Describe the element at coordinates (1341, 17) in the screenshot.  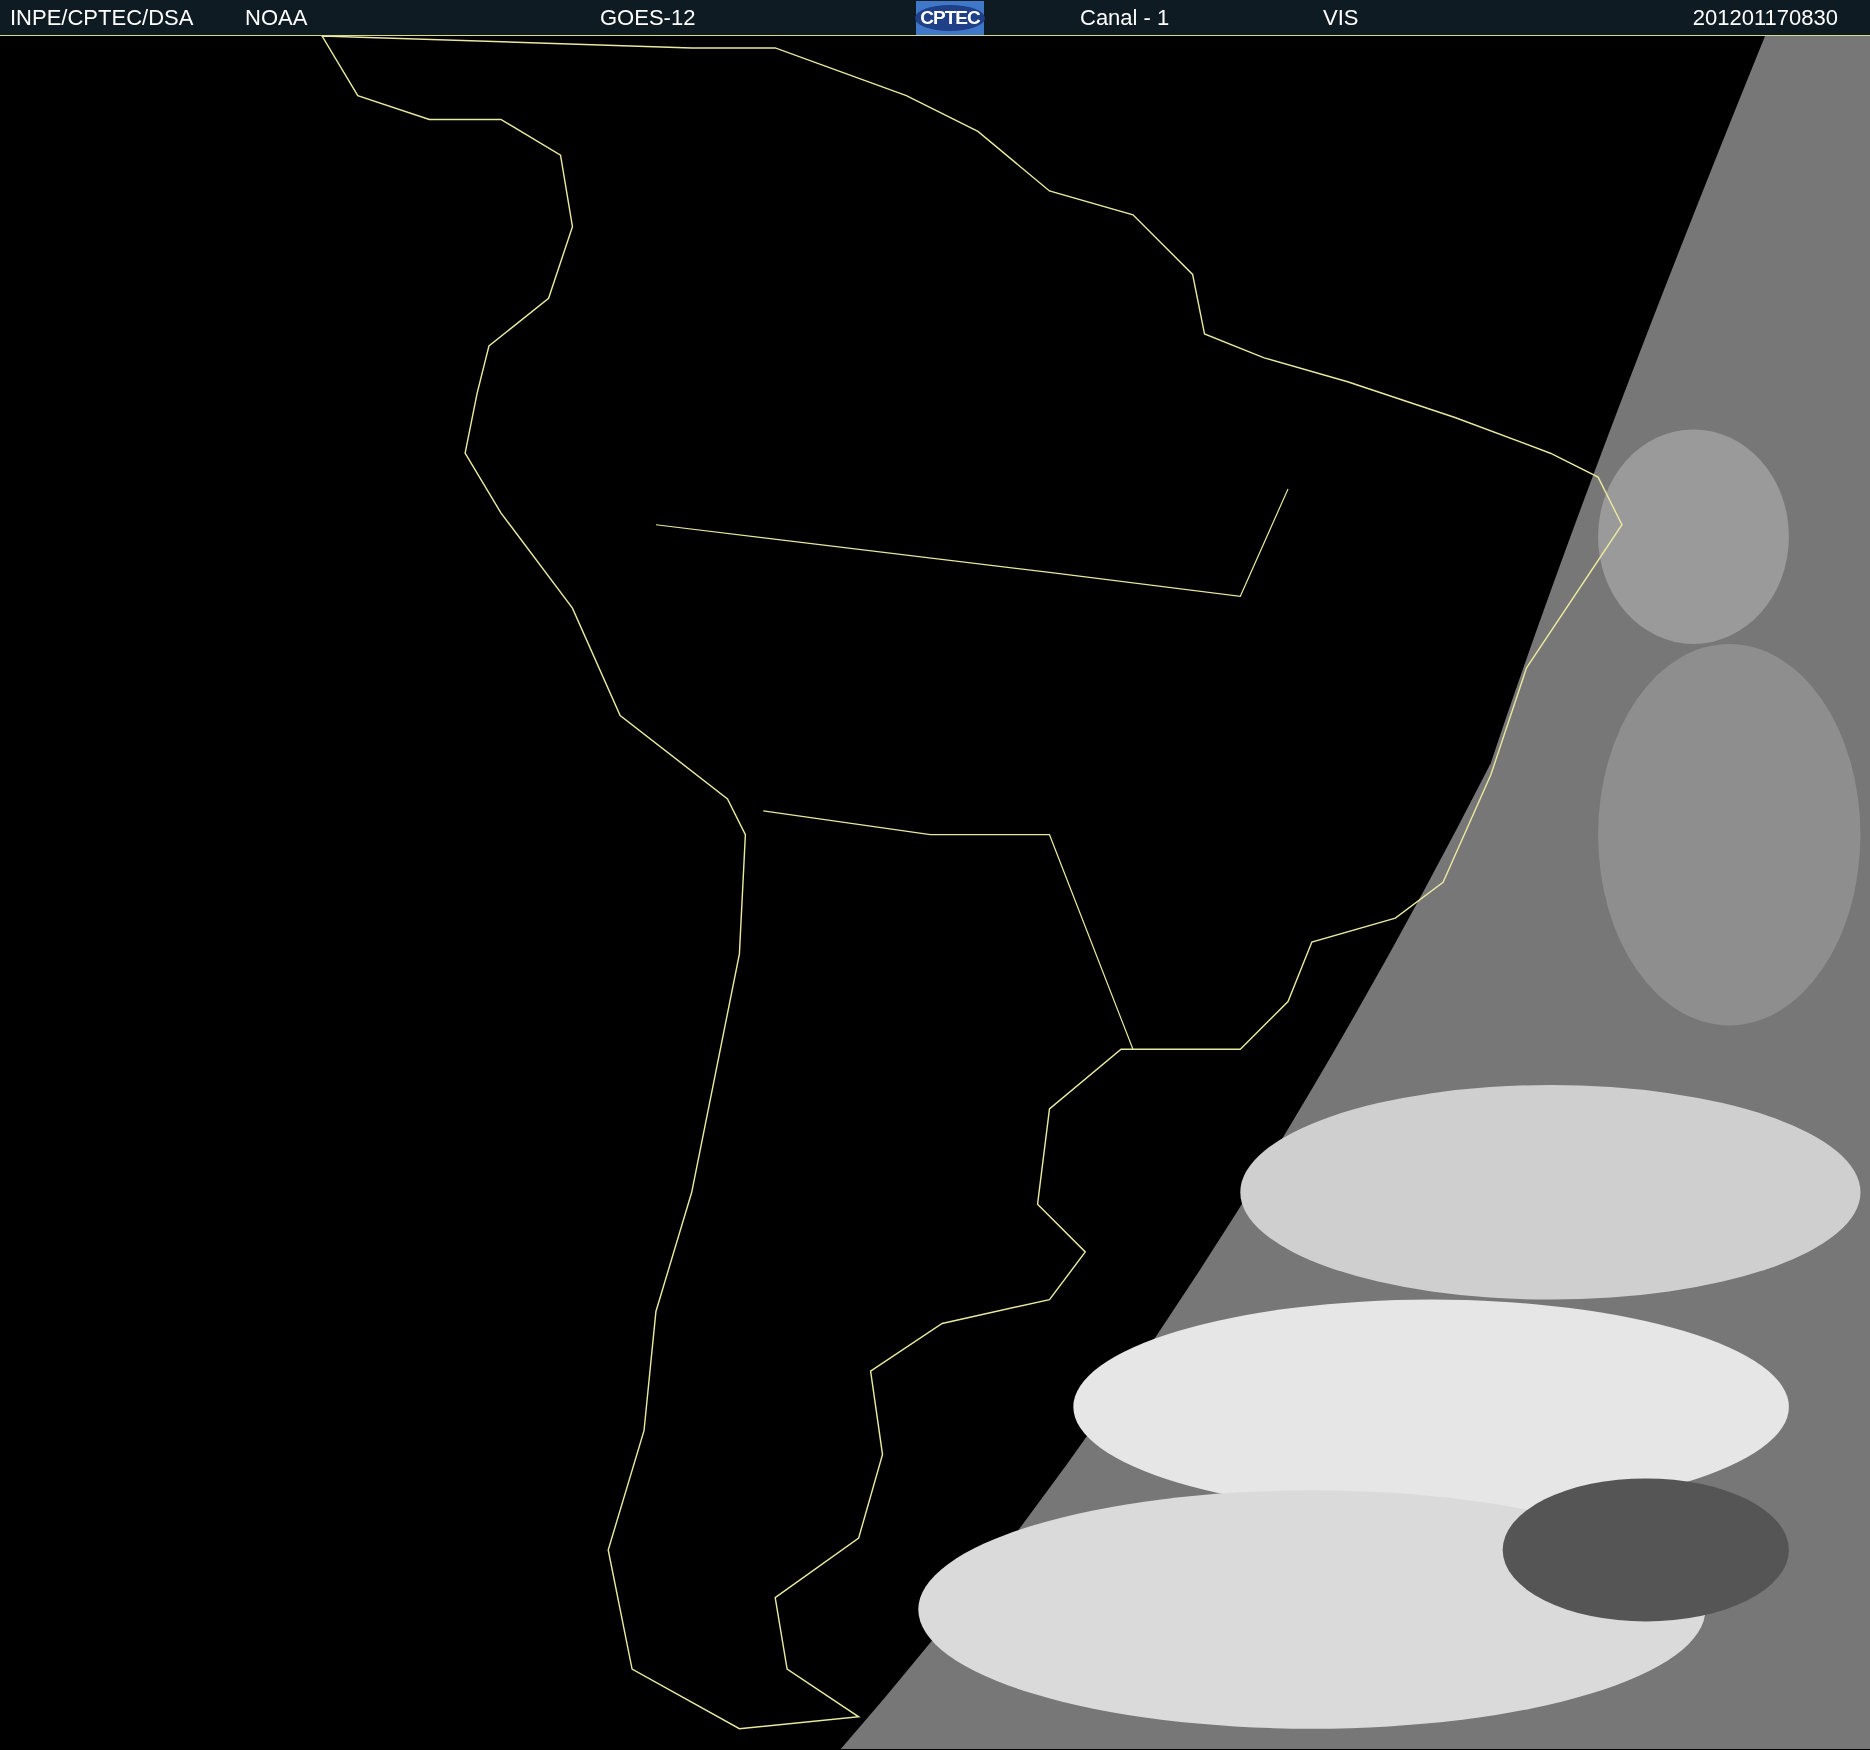
I see `header-label: VIS` at that location.